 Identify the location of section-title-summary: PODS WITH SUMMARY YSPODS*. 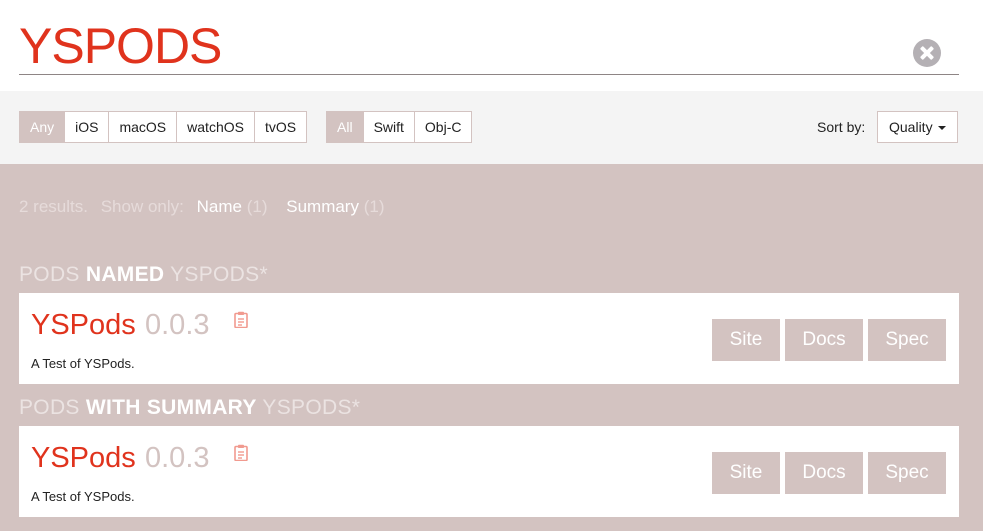
(189, 408).